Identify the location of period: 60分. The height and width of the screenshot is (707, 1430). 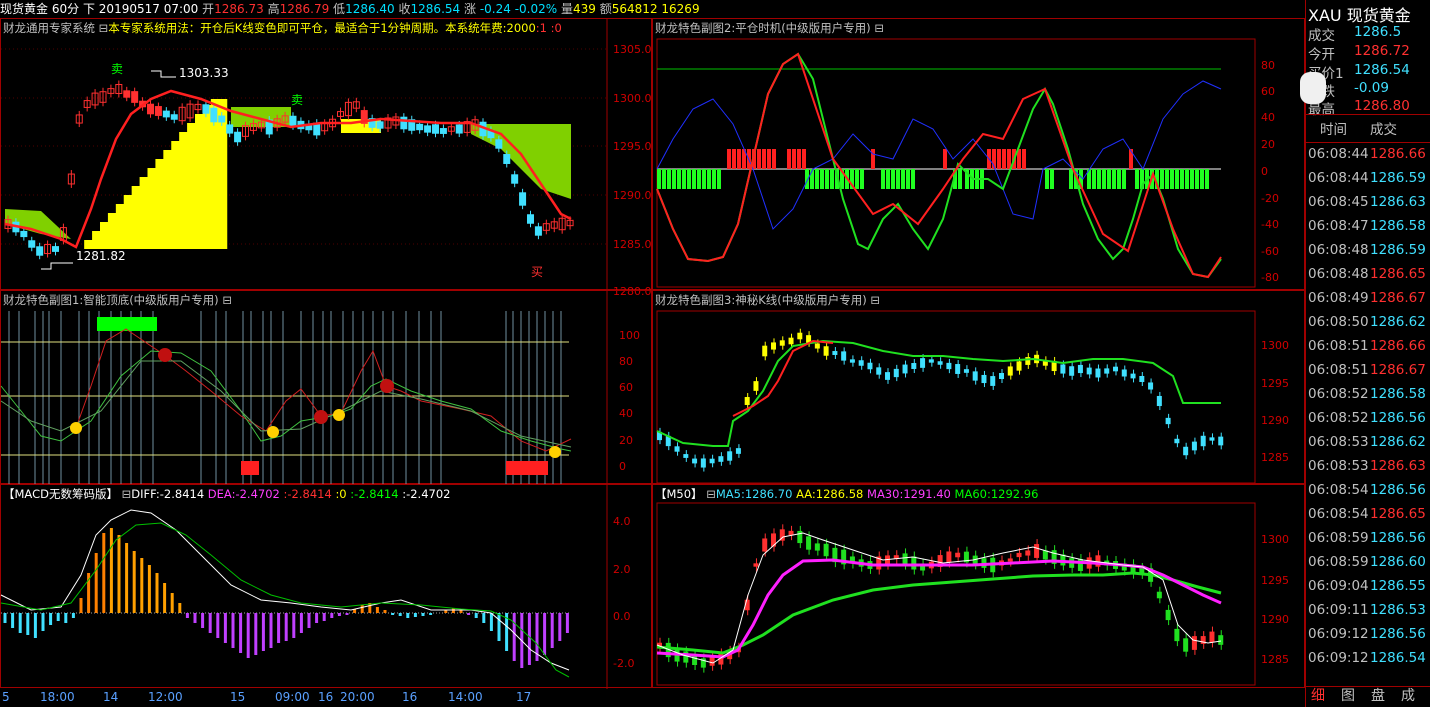
(65, 9).